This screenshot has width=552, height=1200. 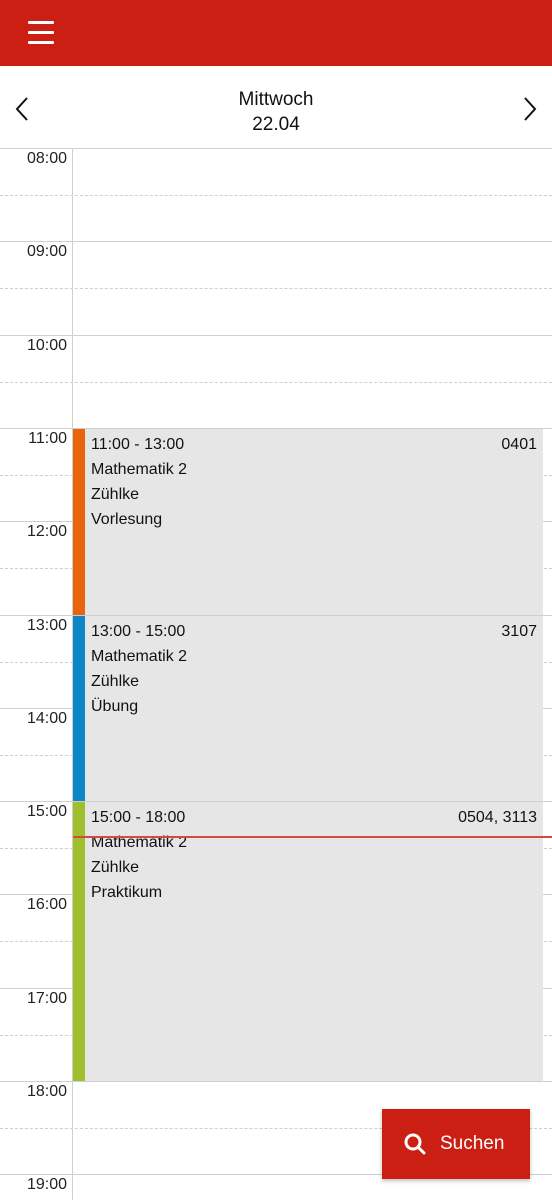 What do you see at coordinates (276, 124) in the screenshot?
I see `date-label: 22.04` at bounding box center [276, 124].